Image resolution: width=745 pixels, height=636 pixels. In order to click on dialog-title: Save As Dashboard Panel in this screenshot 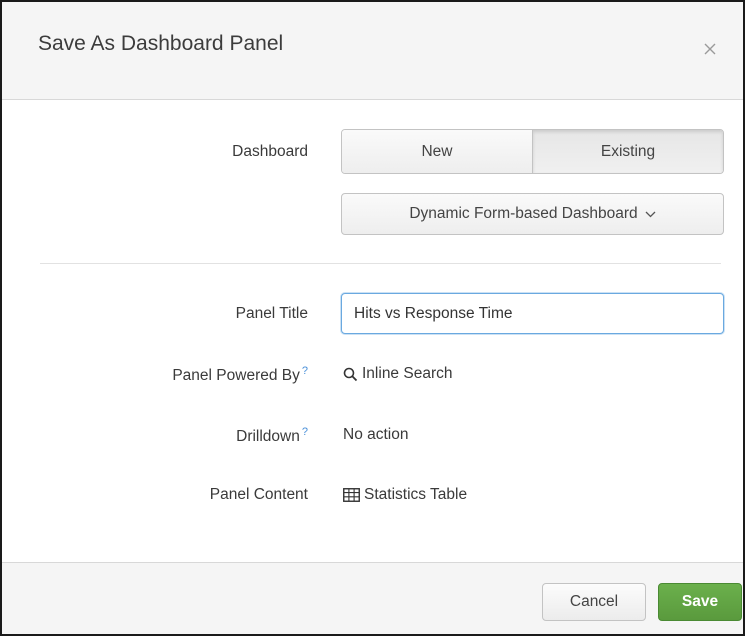, I will do `click(161, 43)`.